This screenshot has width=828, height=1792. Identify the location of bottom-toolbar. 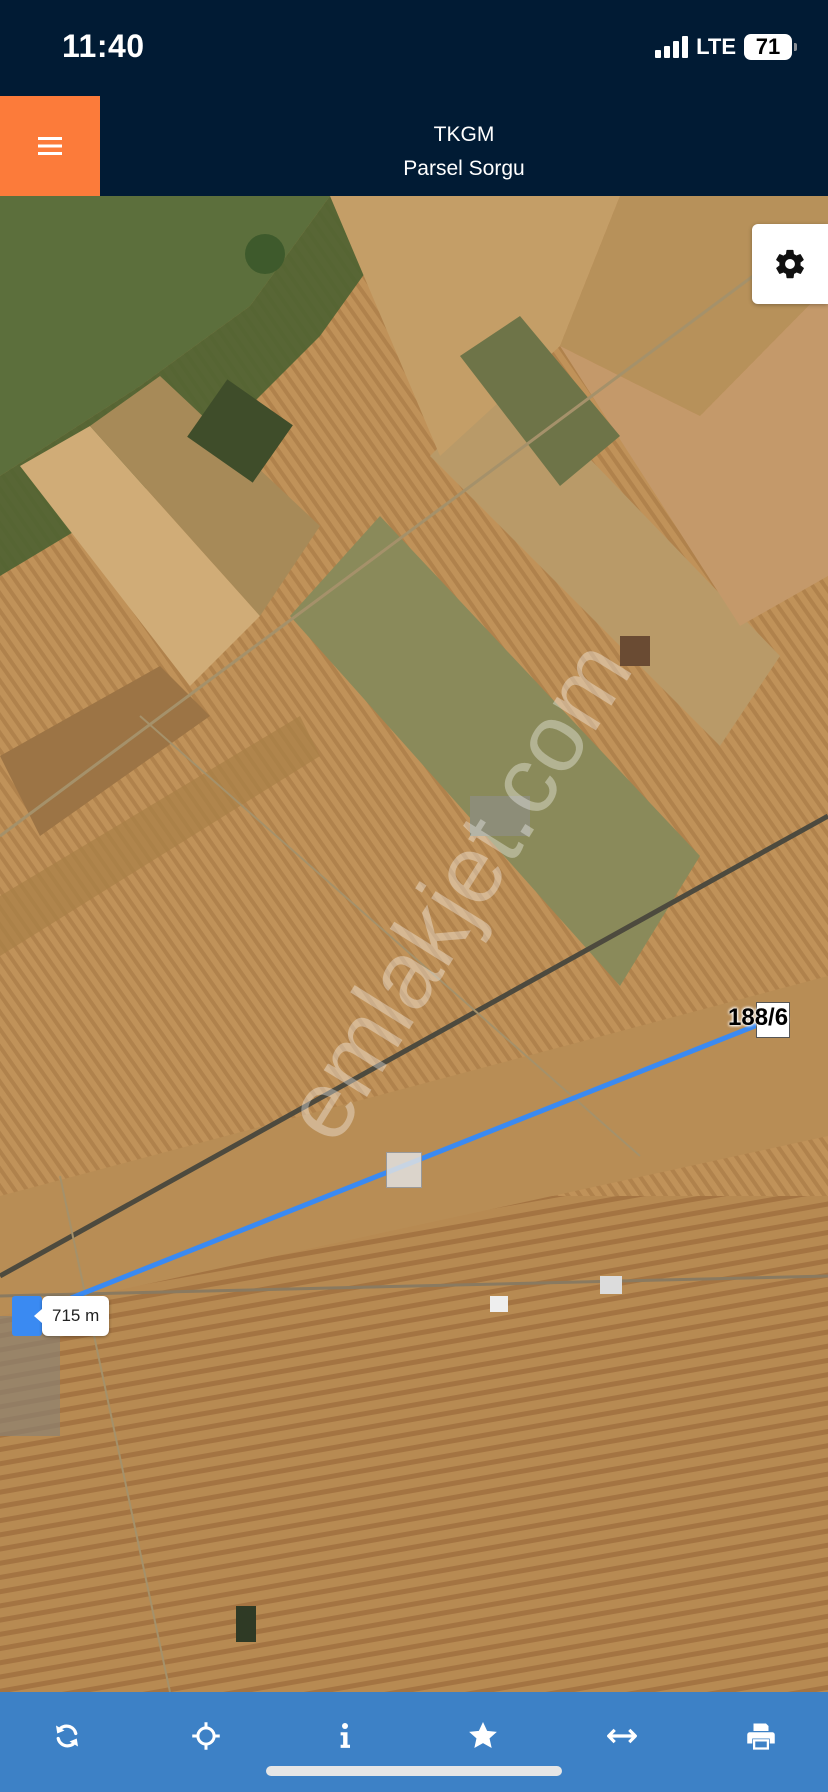
(414, 1742).